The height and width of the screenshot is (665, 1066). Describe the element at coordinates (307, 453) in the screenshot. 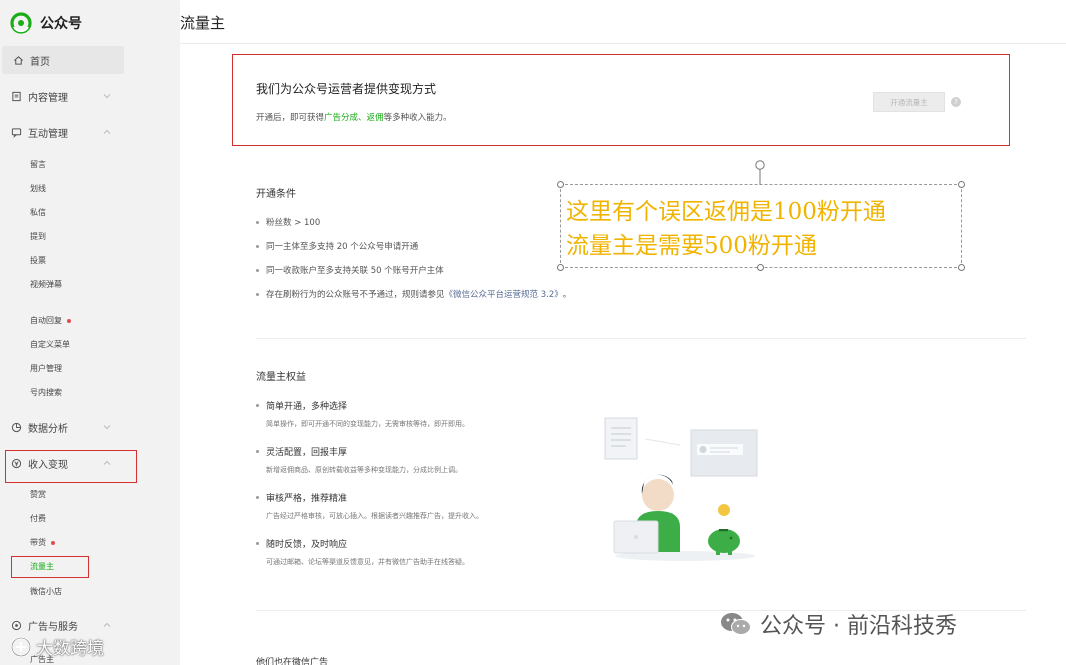

I see `benefit-title-text: 灵活配置，回报丰厚` at that location.